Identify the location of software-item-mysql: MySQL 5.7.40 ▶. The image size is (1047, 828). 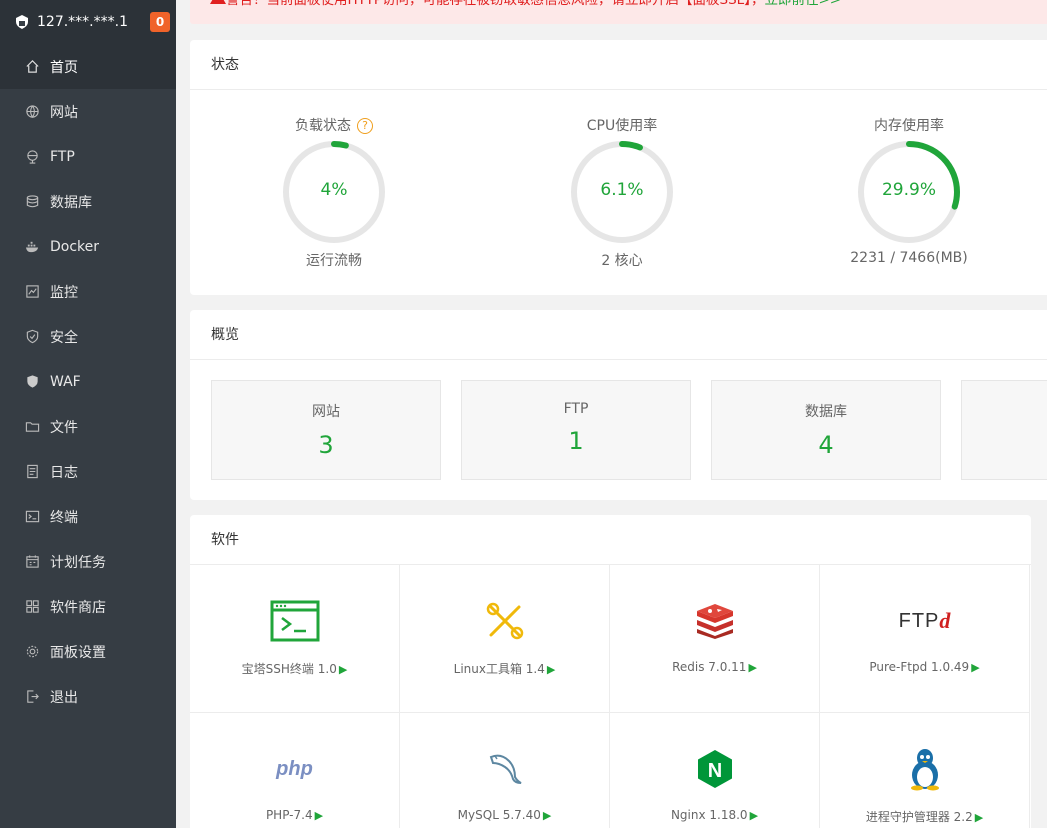
(505, 770).